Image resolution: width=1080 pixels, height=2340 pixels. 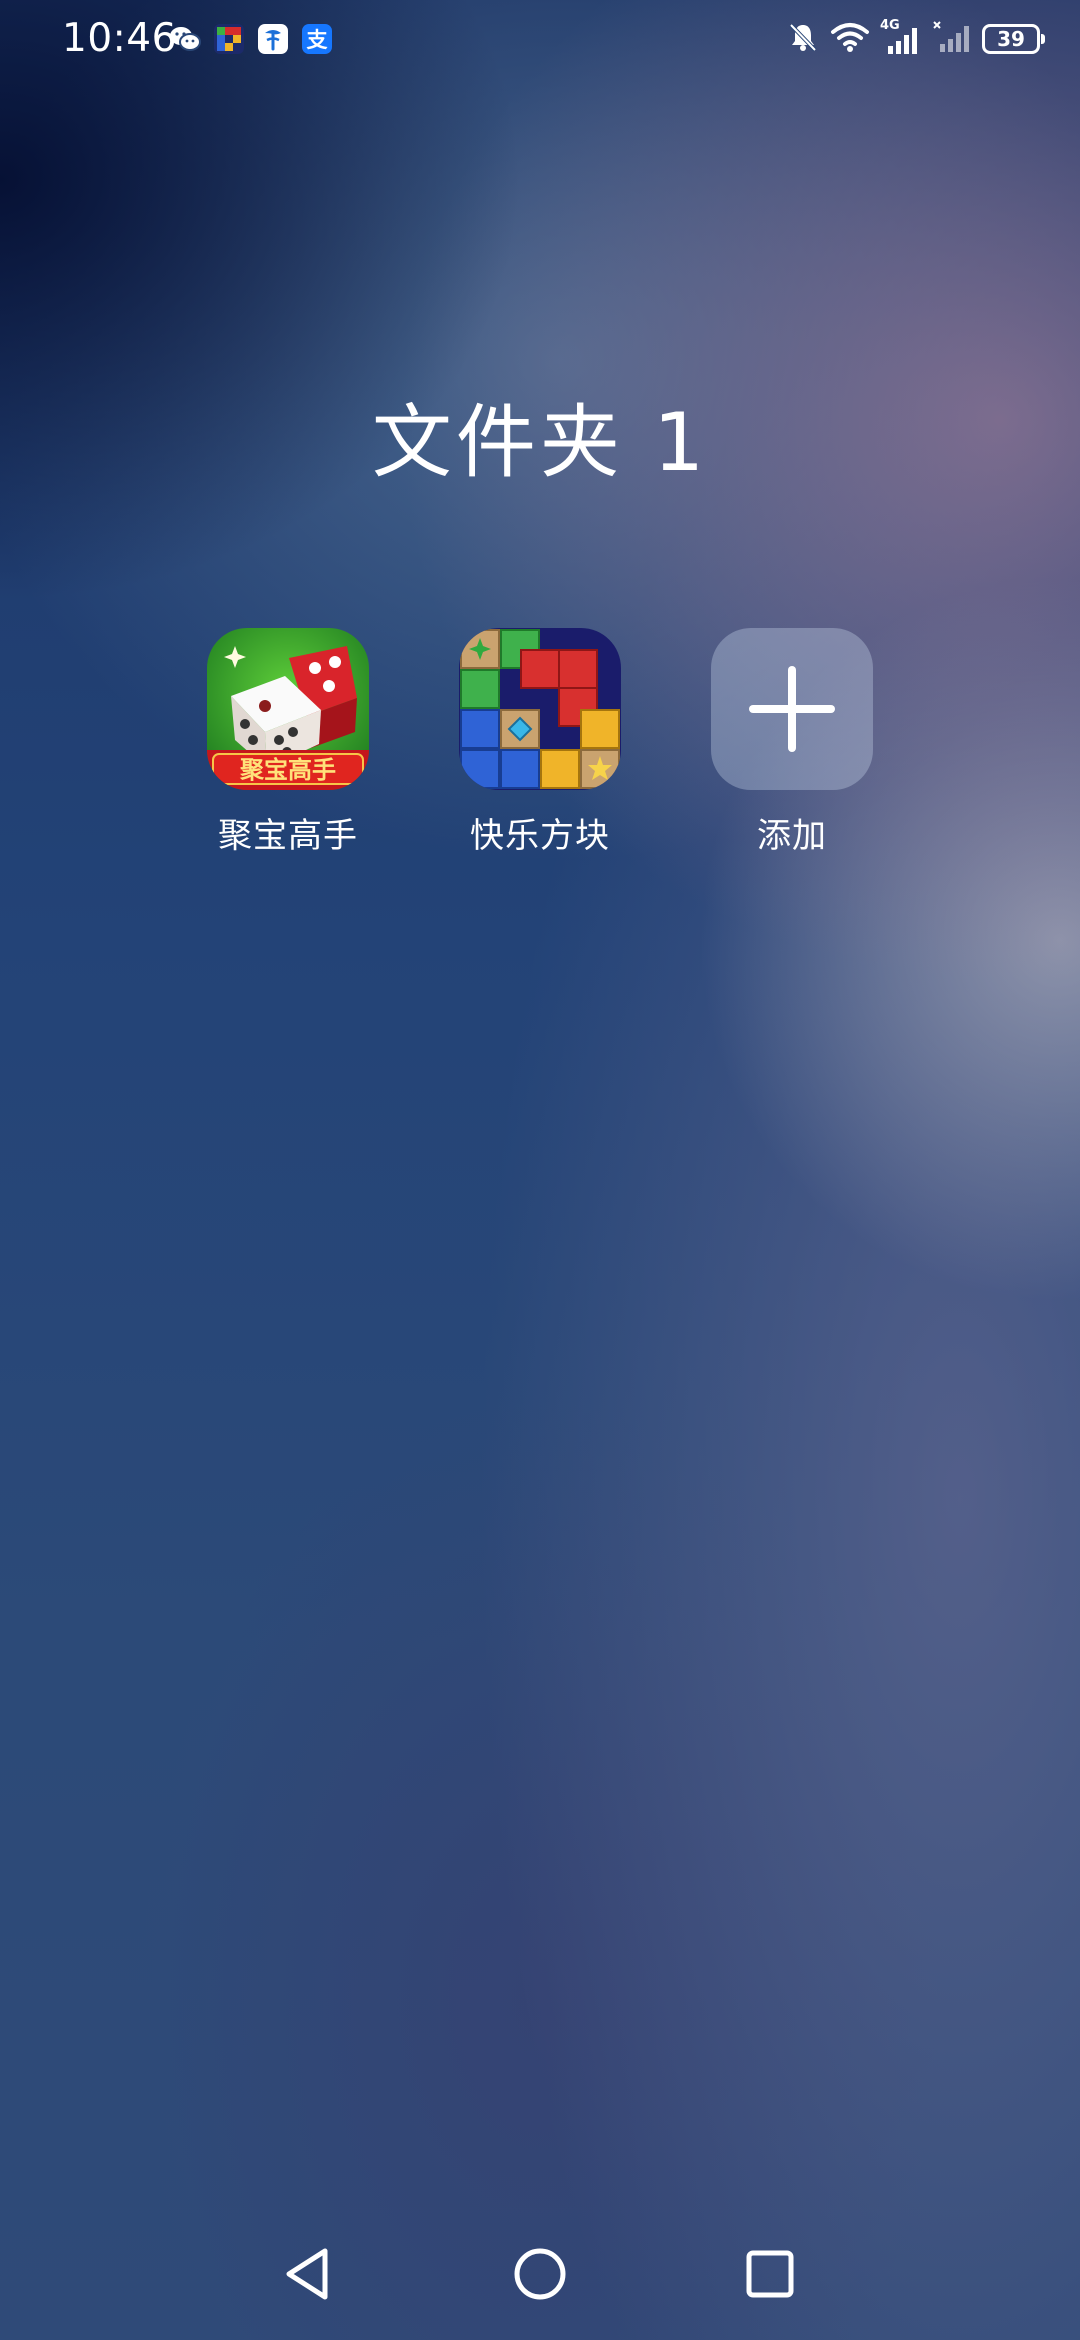 What do you see at coordinates (952, 39) in the screenshot?
I see `signal-no-service-icon` at bounding box center [952, 39].